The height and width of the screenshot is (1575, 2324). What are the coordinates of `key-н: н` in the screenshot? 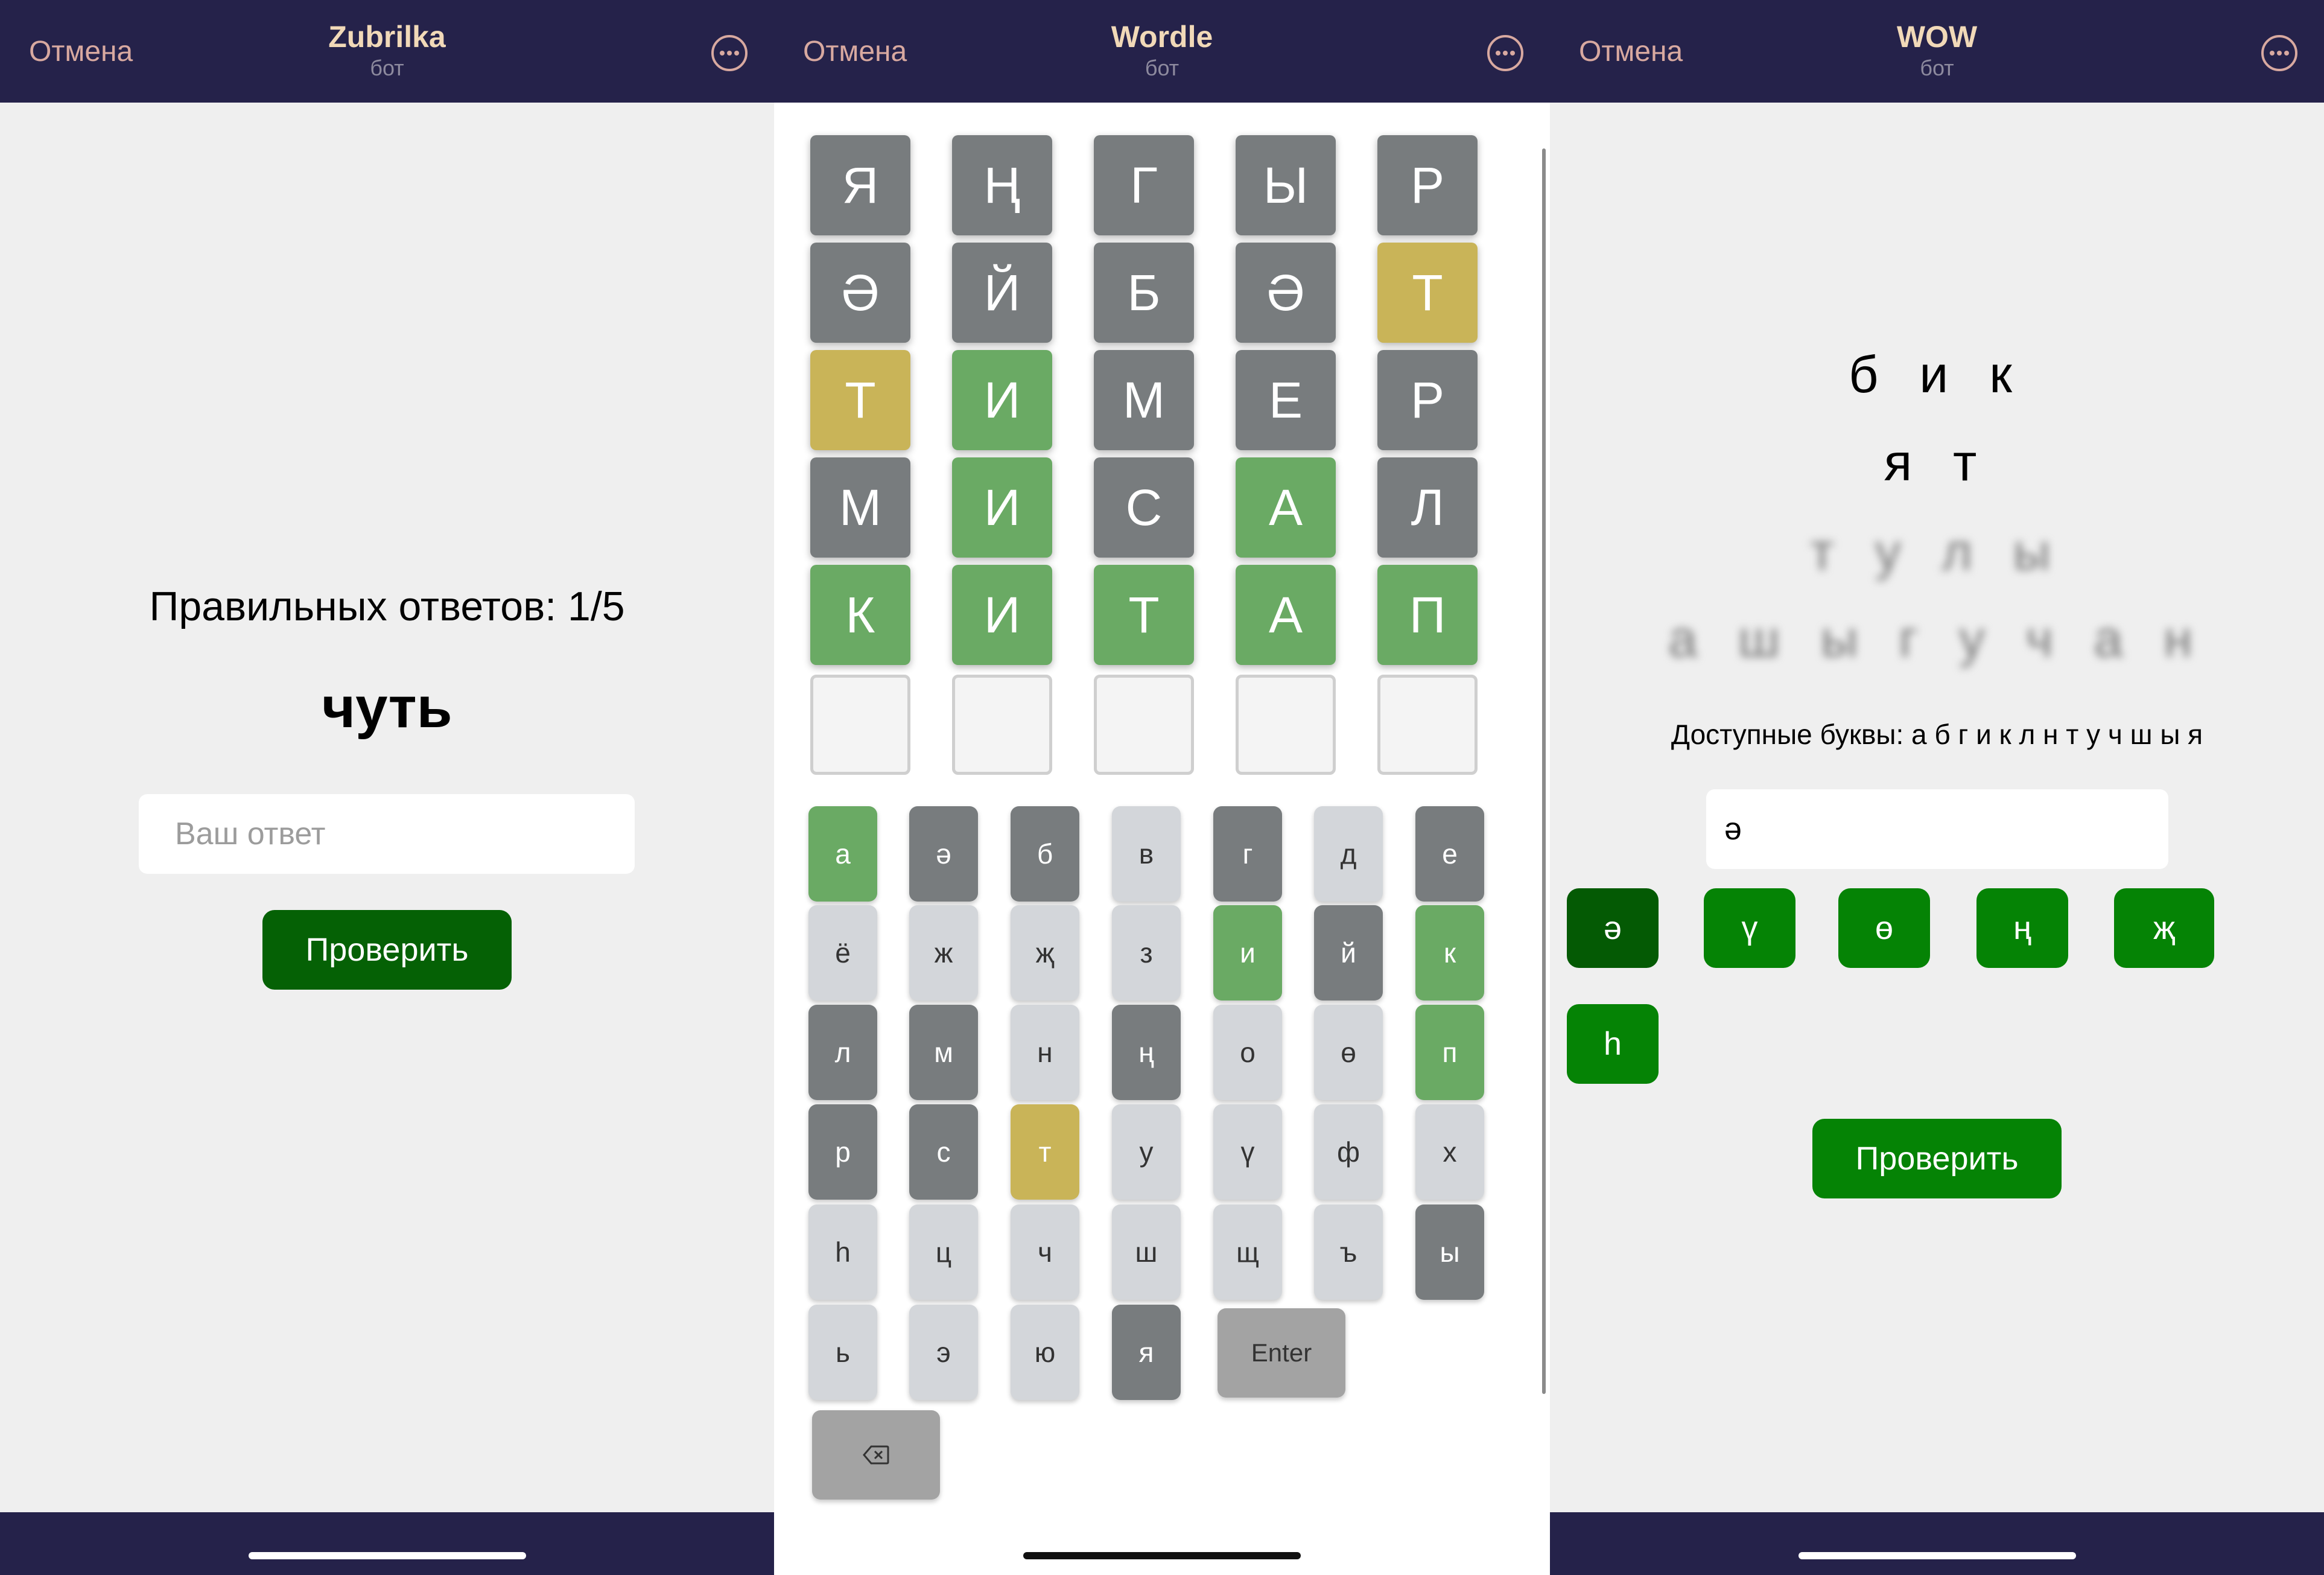 It's located at (1045, 1052).